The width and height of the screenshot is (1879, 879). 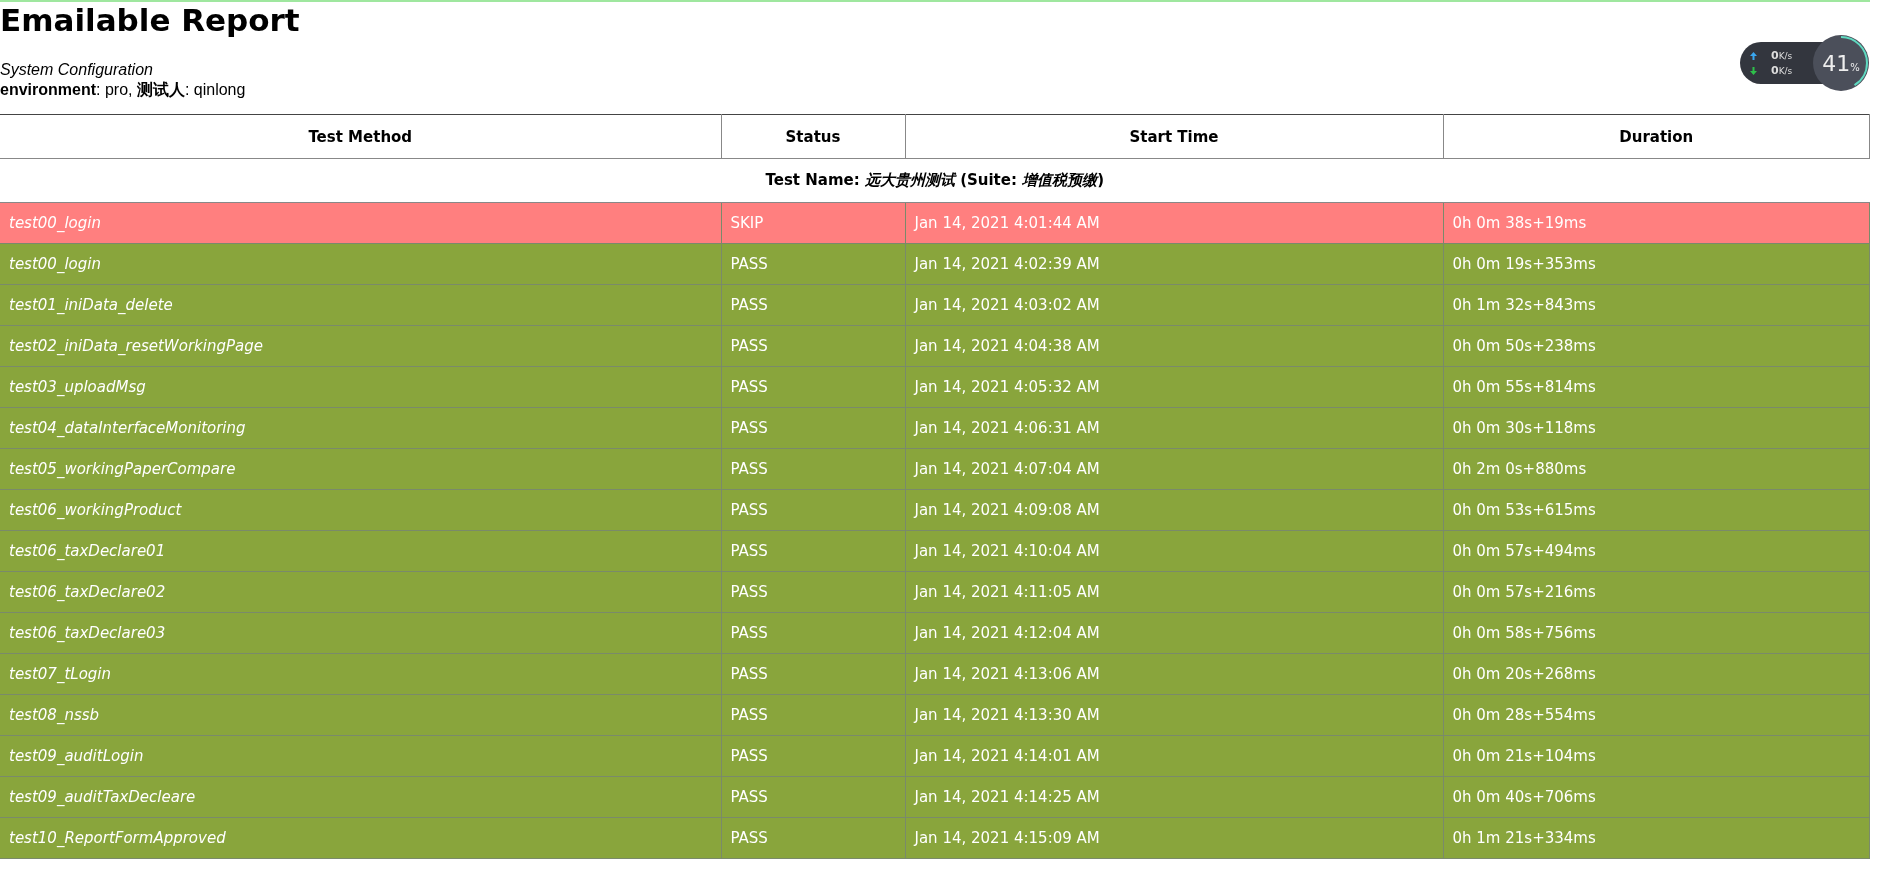 I want to click on test-method-cell: test10_ReportFormApproved, so click(x=360, y=838).